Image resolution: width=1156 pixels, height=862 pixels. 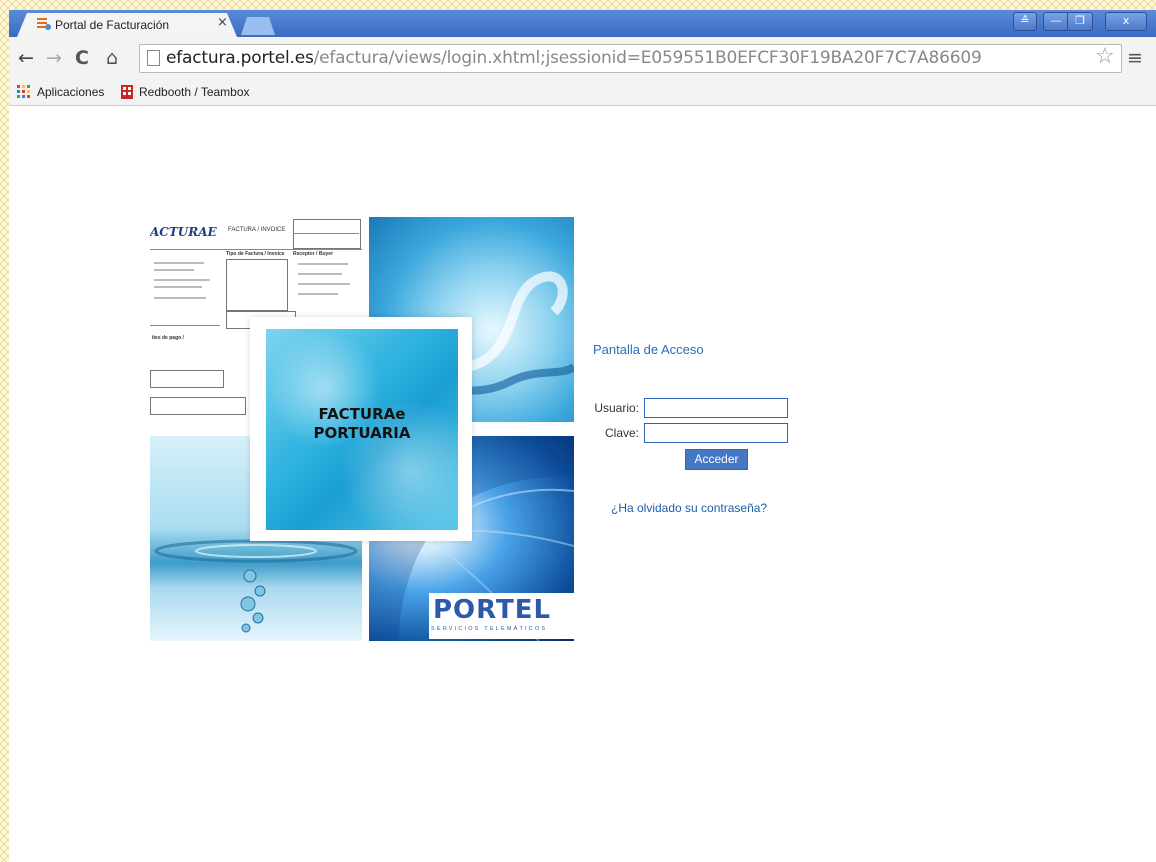 I want to click on invoice-section-receptor: Receptor / Buyer, so click(x=313, y=254).